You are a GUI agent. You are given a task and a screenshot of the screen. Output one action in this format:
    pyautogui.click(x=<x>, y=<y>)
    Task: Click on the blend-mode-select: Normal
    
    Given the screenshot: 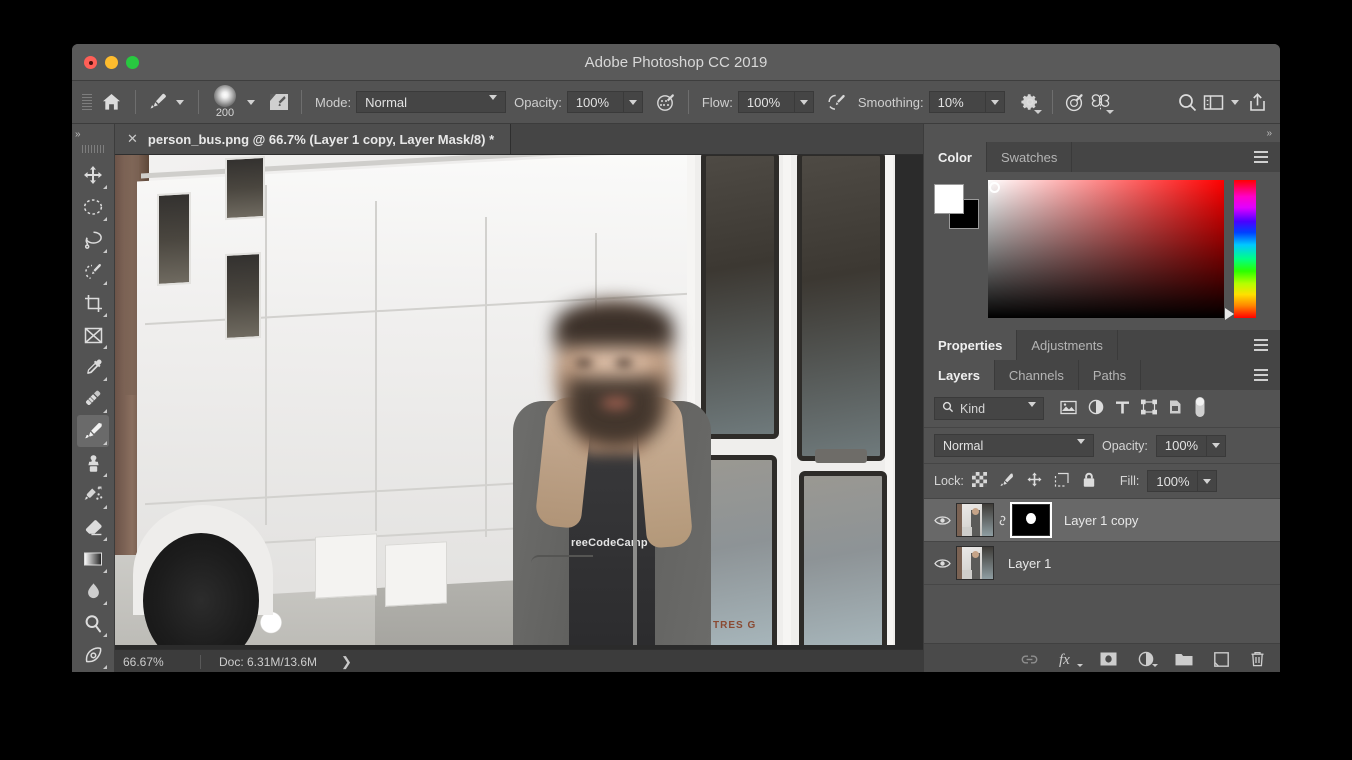 What is the action you would take?
    pyautogui.click(x=431, y=103)
    